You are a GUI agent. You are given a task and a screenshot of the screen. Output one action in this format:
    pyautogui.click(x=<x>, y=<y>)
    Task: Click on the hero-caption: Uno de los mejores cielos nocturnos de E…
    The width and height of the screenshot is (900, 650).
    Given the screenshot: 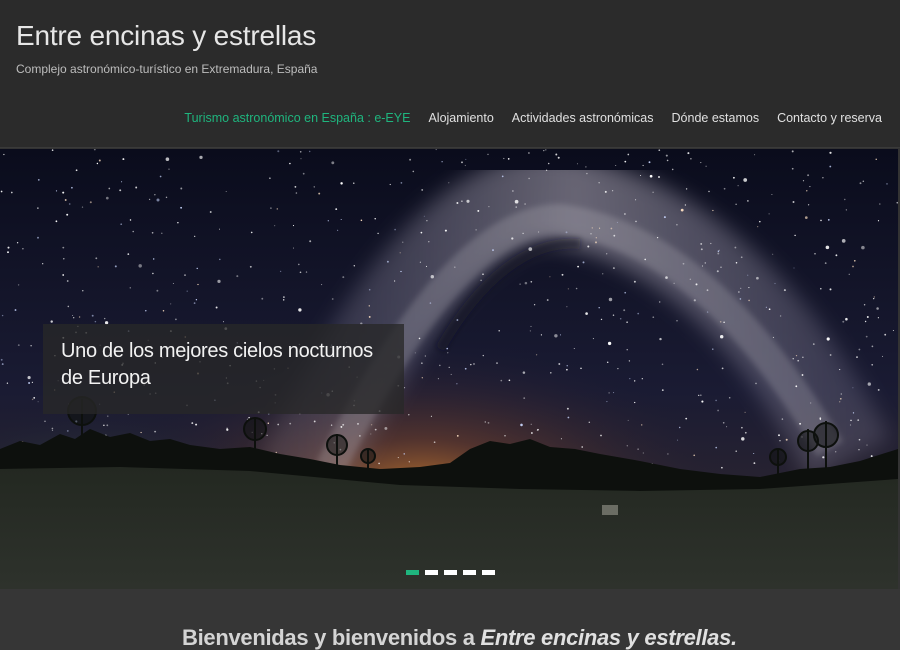 What is the action you would take?
    pyautogui.click(x=217, y=364)
    